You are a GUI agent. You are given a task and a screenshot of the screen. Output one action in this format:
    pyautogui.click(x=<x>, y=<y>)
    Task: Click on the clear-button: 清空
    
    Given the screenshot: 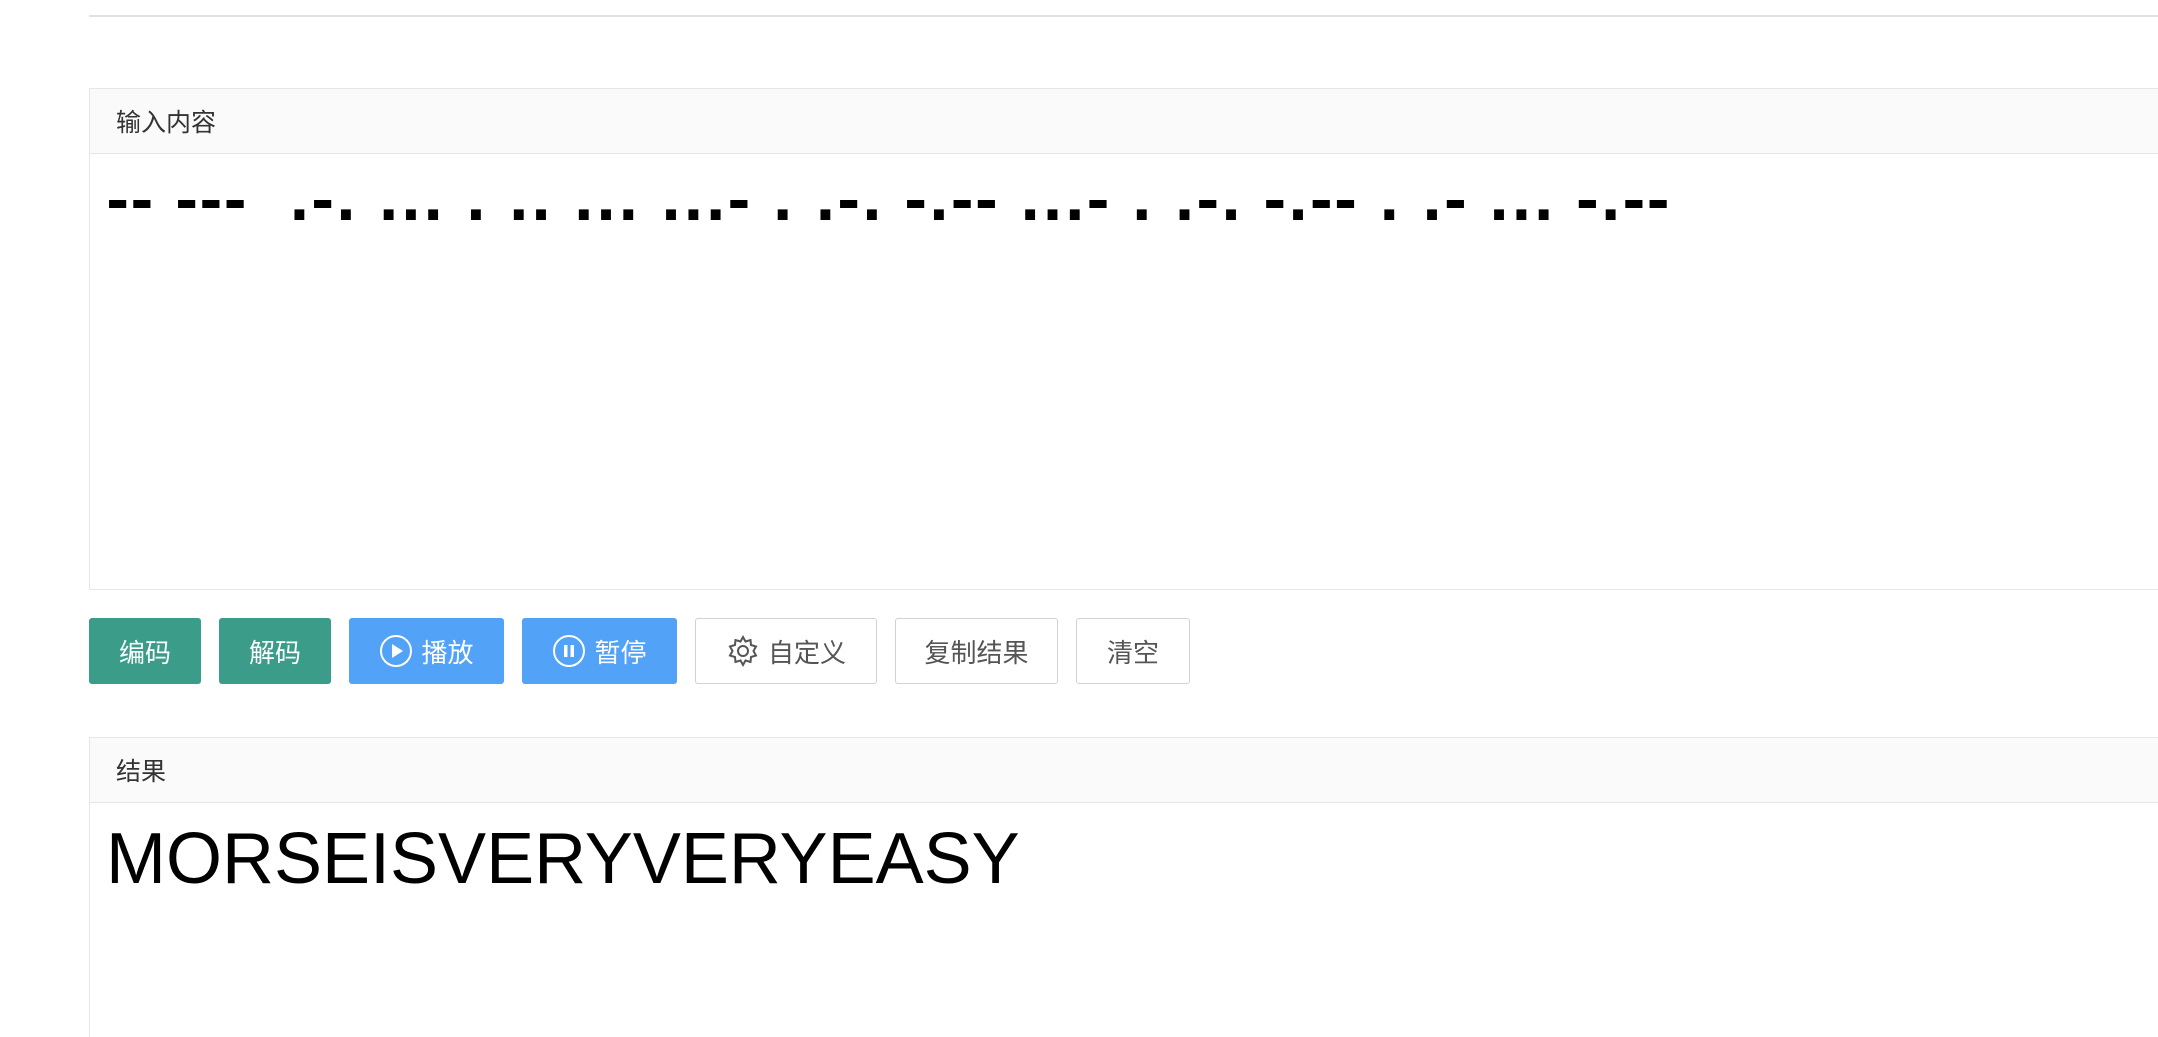 What is the action you would take?
    pyautogui.click(x=1133, y=651)
    